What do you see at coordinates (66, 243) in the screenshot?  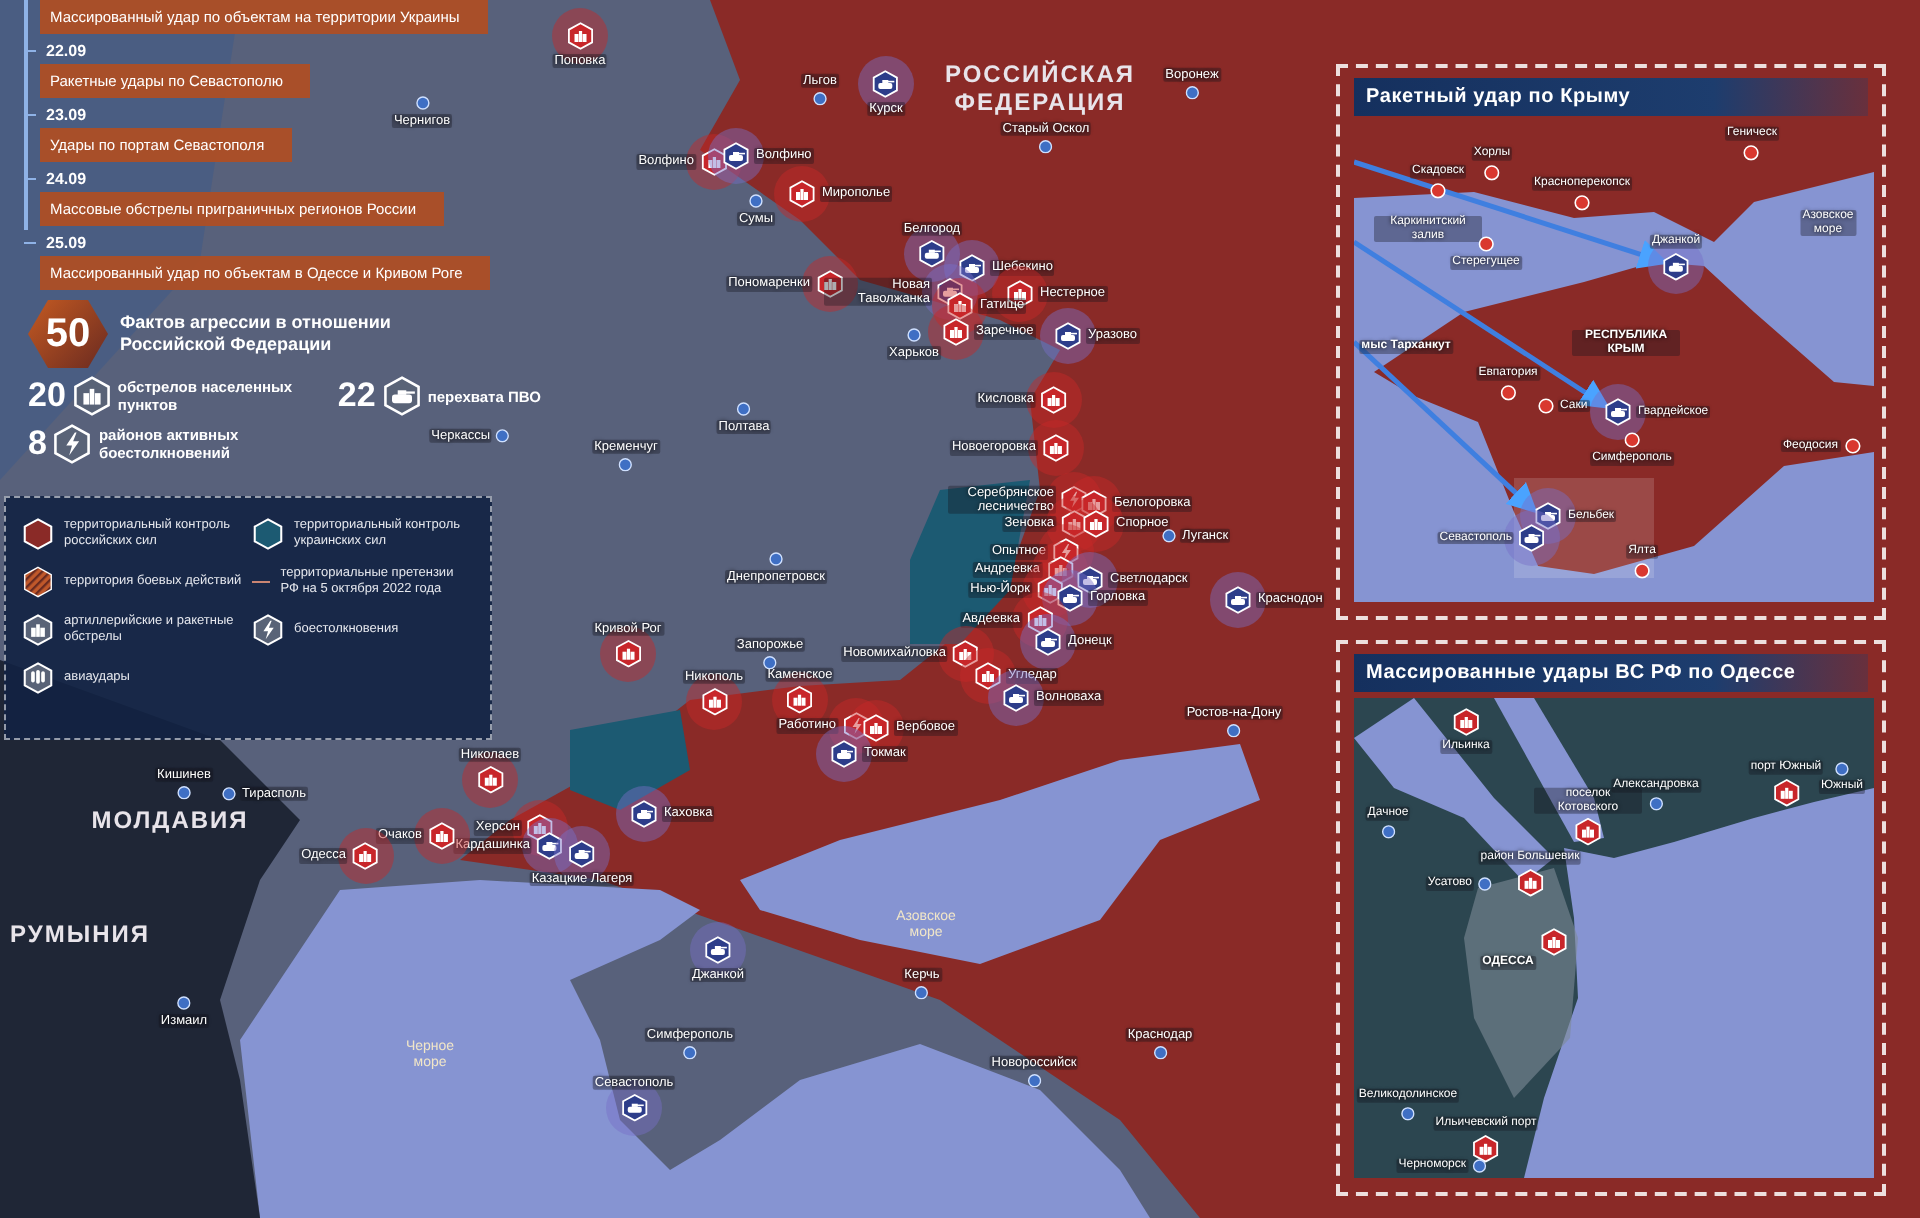 I see `timeline-date: 25.09` at bounding box center [66, 243].